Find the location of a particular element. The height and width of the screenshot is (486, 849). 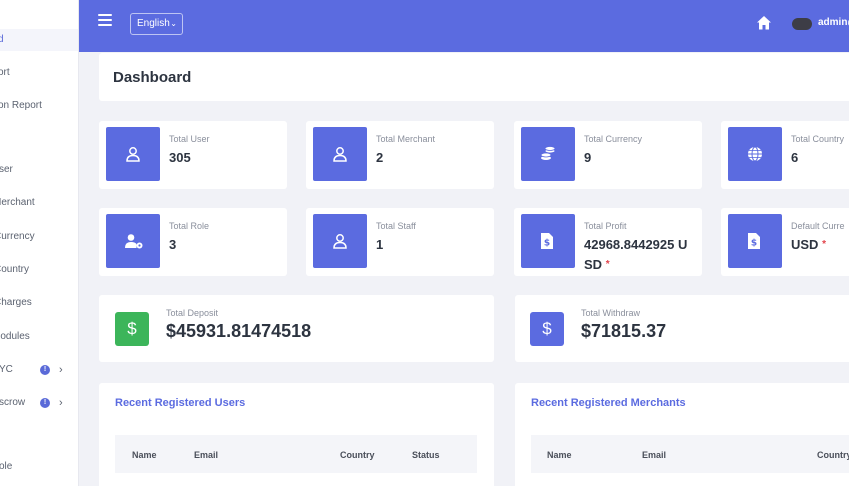

sidebar-item-label: ole is located at coordinates (6, 466).